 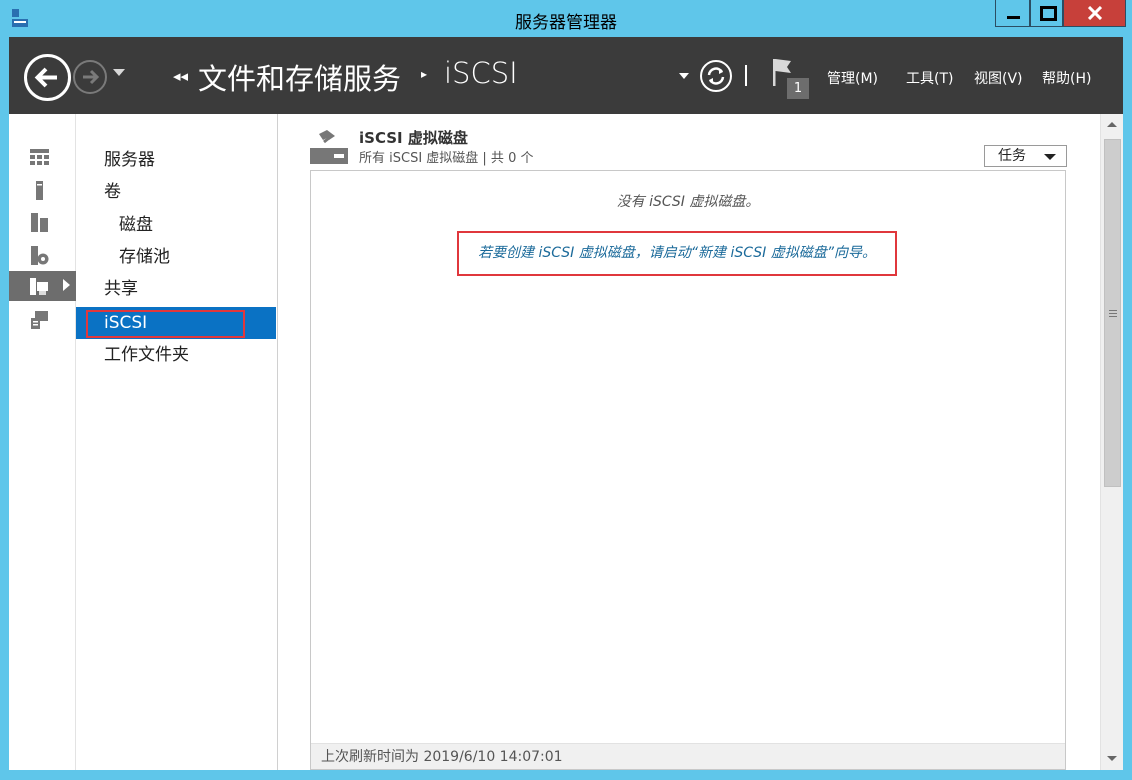 I want to click on breadcrumb-prefix: ◂◂, so click(x=180, y=76).